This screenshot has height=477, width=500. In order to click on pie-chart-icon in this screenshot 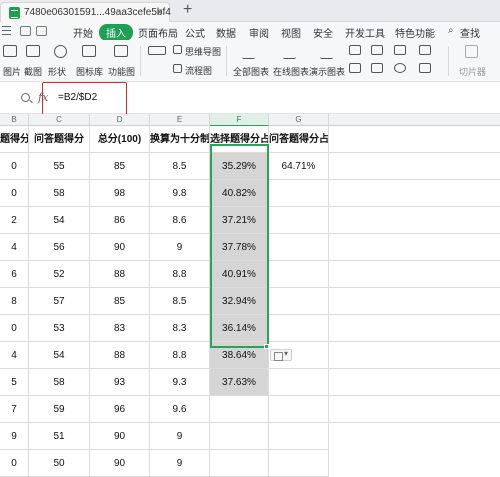, I will do `click(400, 50)`.